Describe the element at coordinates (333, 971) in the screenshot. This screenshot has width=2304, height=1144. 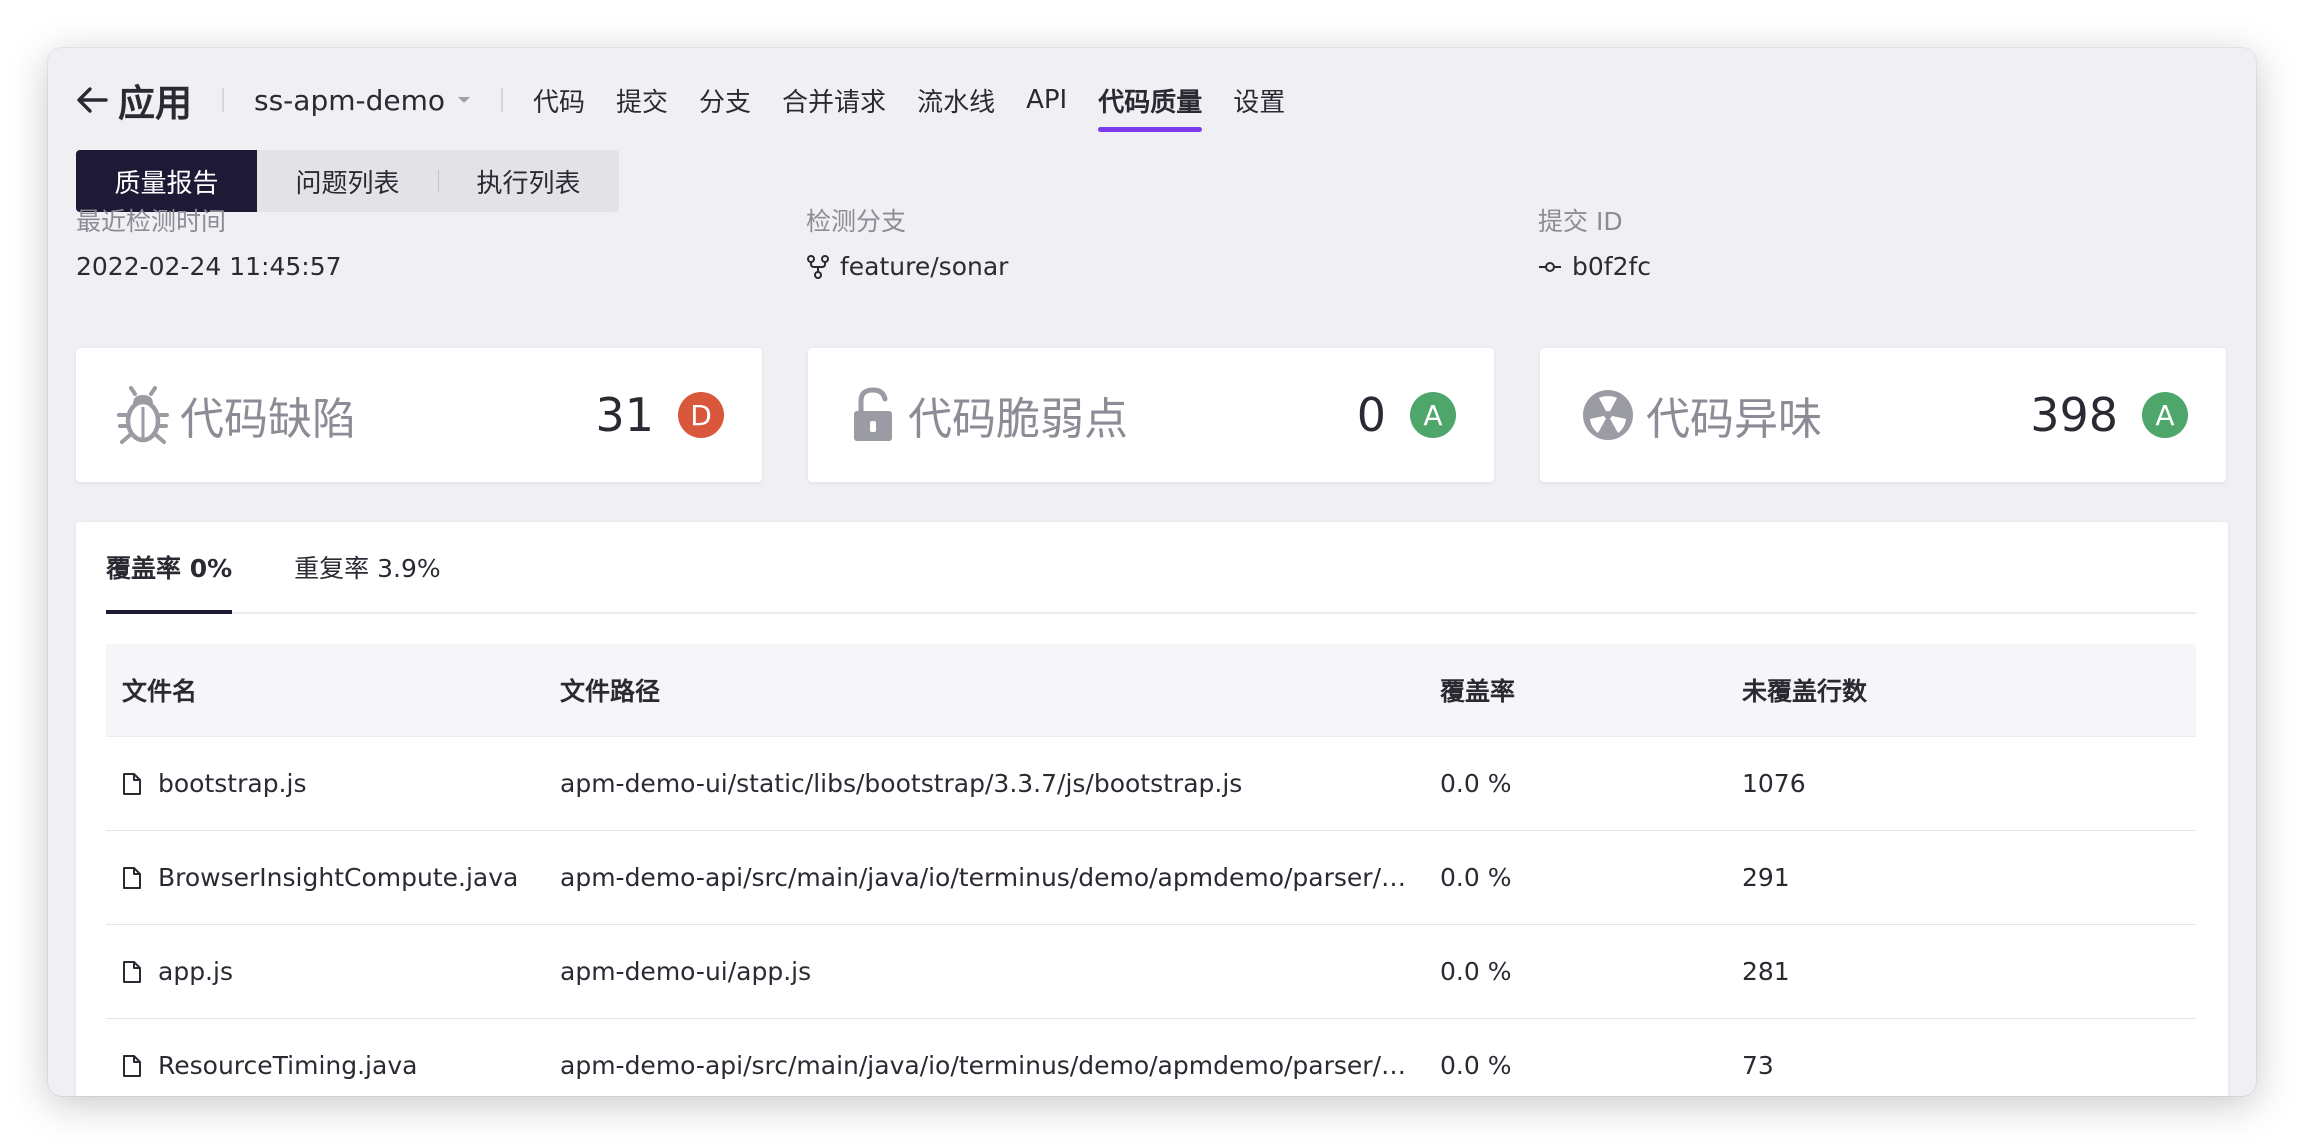
I see `file-name-cell: app.js` at that location.